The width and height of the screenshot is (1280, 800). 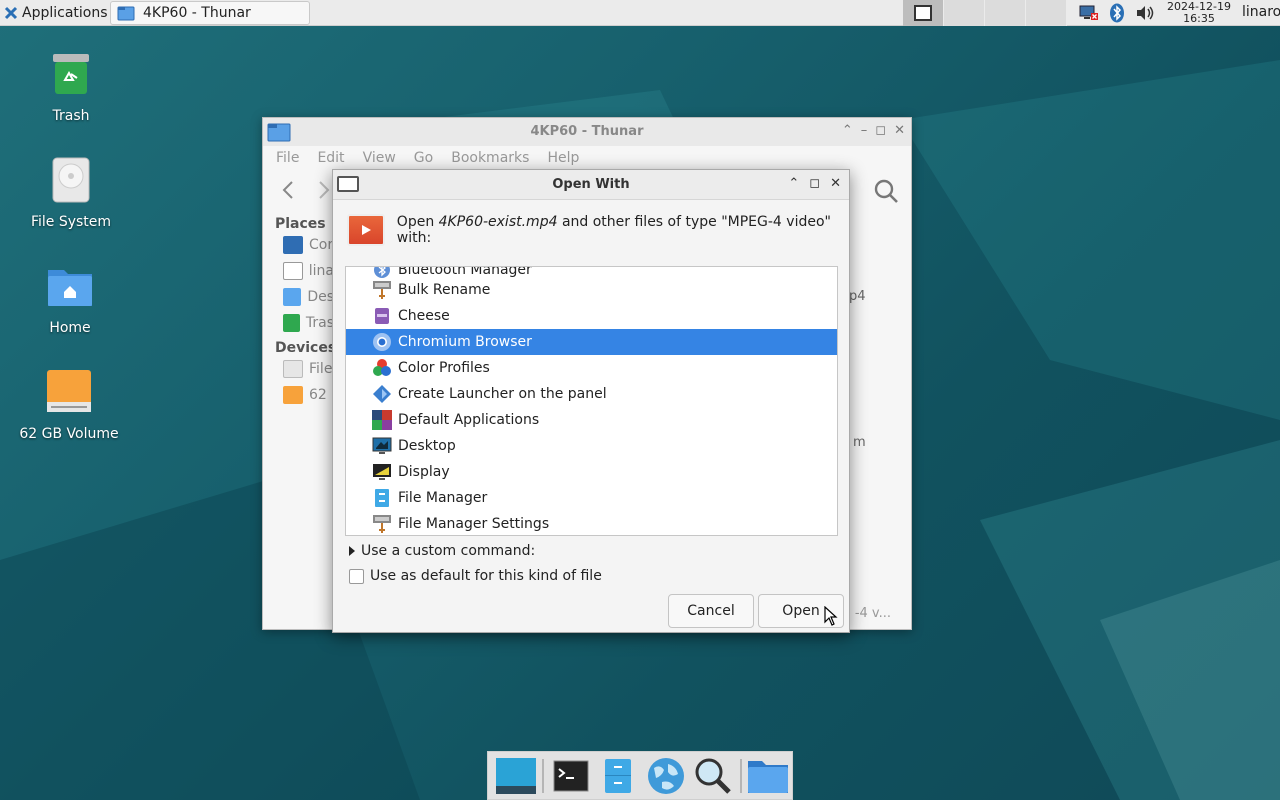 I want to click on file-name-peek: m, so click(x=859, y=442).